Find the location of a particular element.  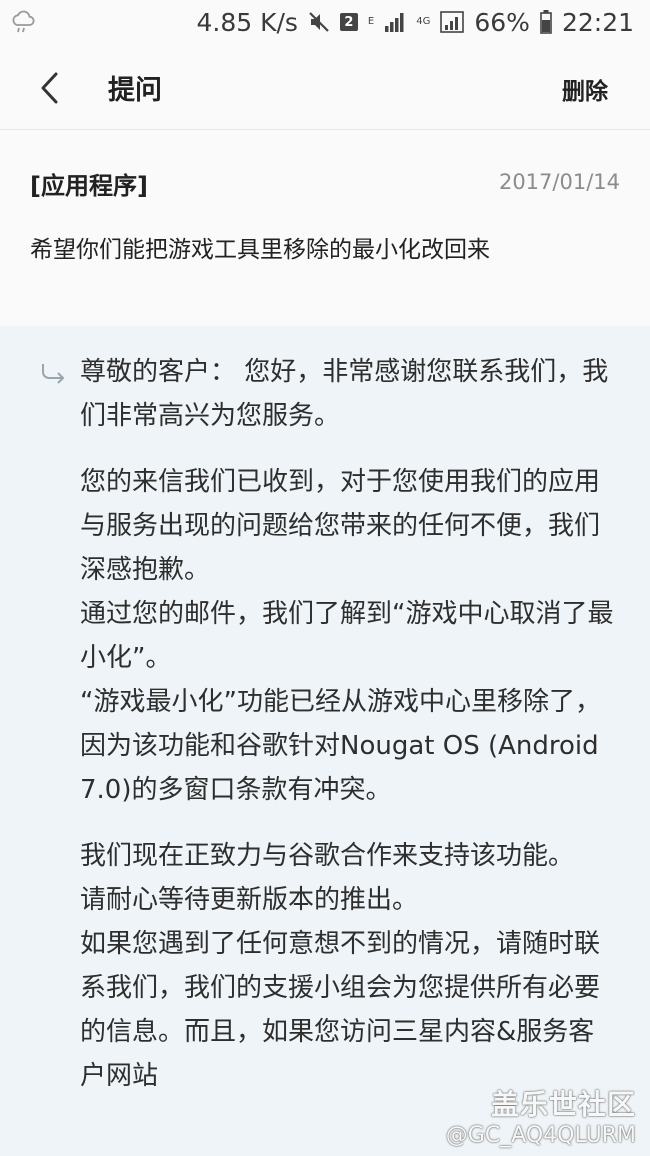

chevron-left-icon is located at coordinates (49, 88).